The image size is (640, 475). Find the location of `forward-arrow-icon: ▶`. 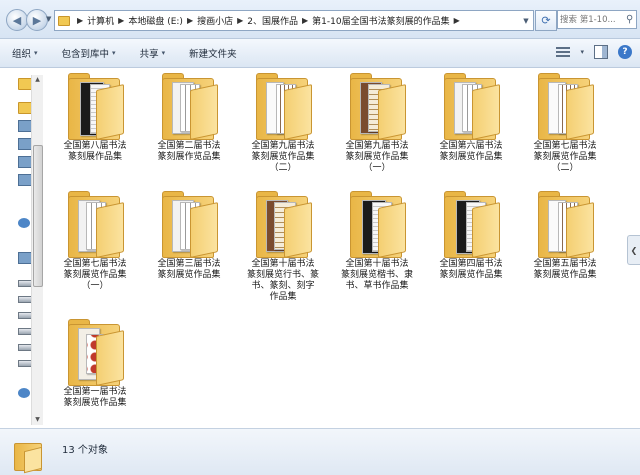

forward-arrow-icon: ▶ is located at coordinates (37, 20).